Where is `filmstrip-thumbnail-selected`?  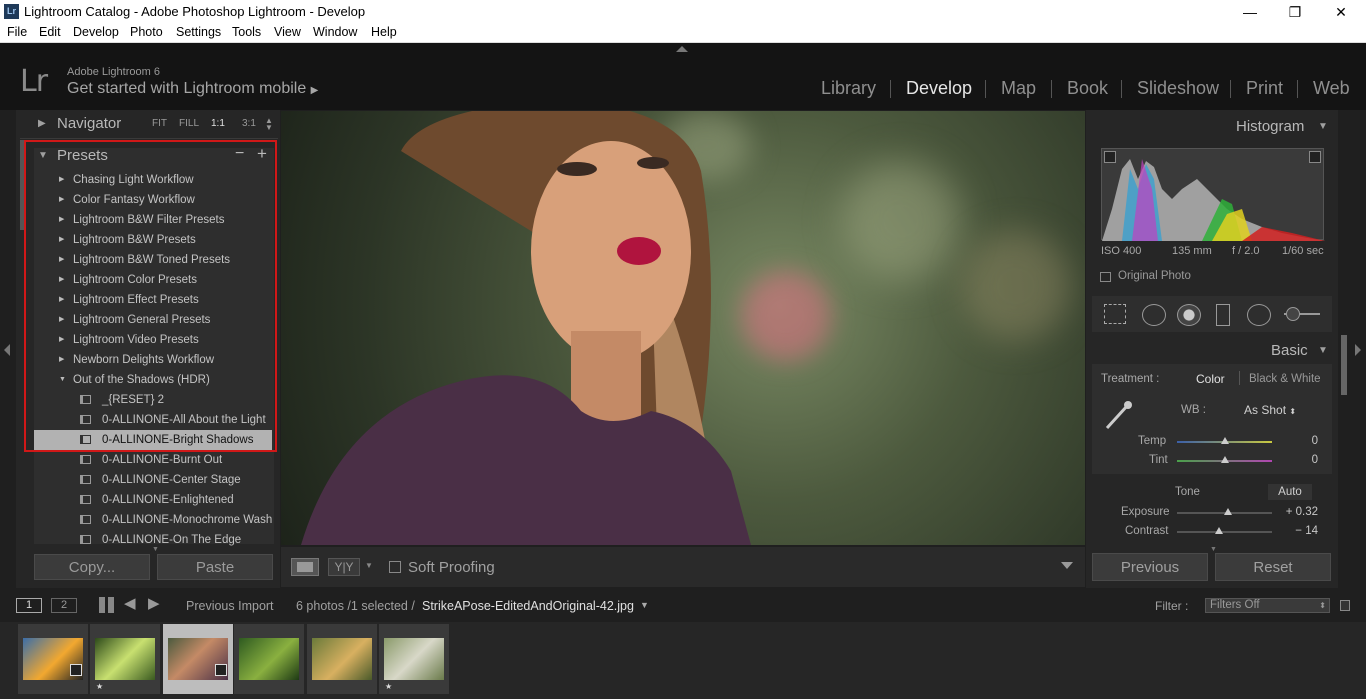 filmstrip-thumbnail-selected is located at coordinates (198, 659).